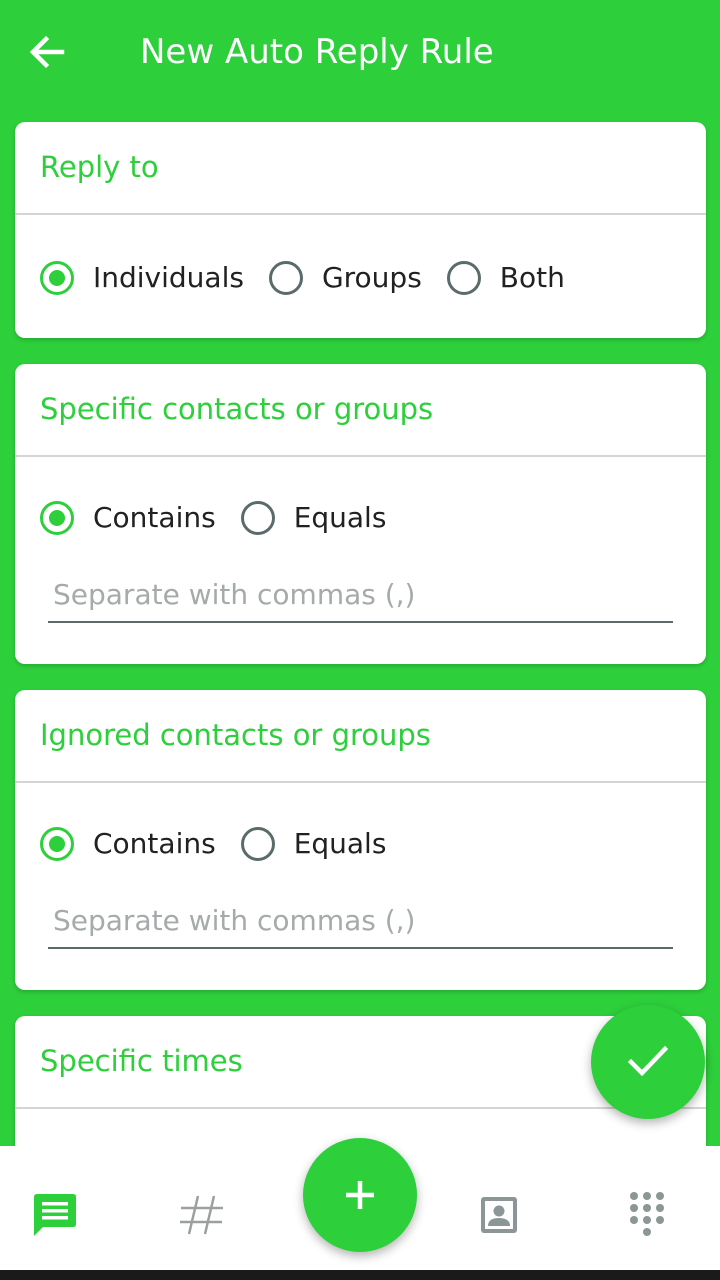 This screenshot has width=720, height=1280. I want to click on ignored-match-radio-group: Contains Equals, so click(213, 844).